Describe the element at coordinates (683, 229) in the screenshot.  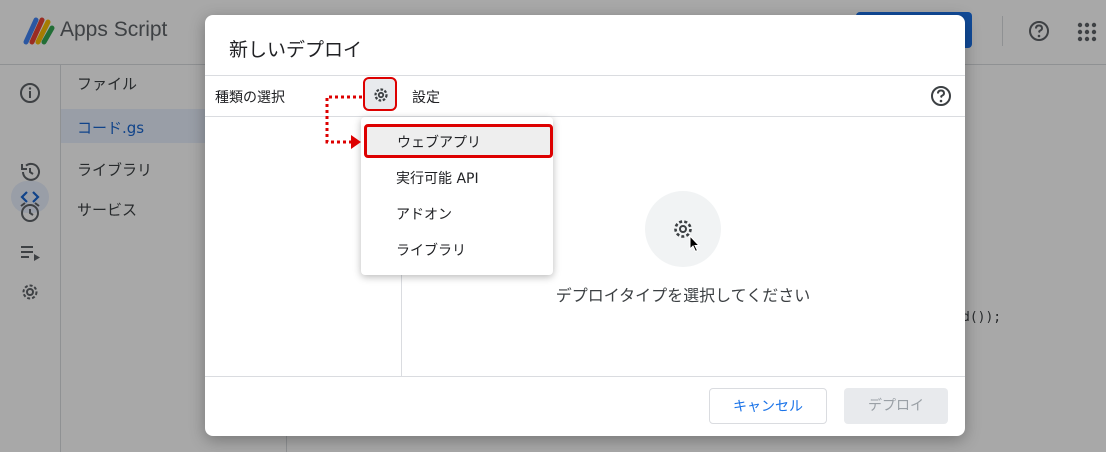
I see `placeholder-gear-badge` at that location.